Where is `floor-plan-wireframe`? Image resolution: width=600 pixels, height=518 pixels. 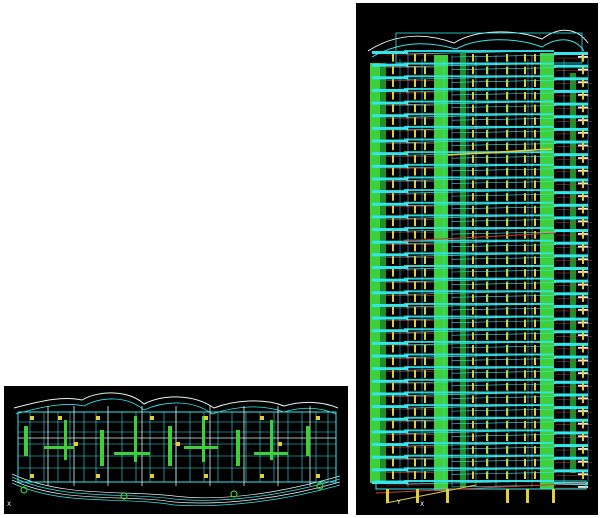
floor-plan-wireframe is located at coordinates (176, 449).